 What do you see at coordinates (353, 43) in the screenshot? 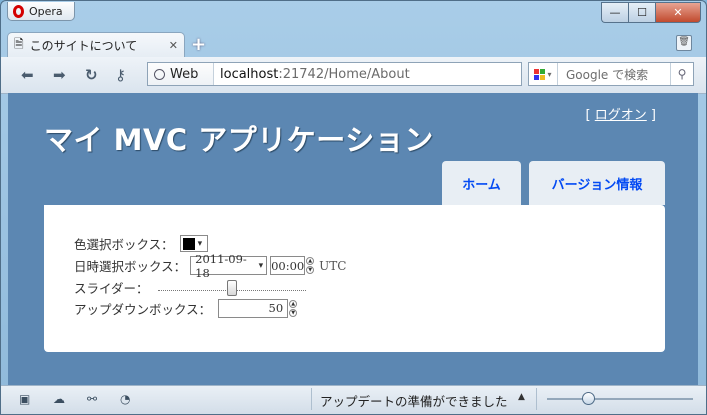
I see `tab-bar: 🗎 このサイトについて ✕ + 🗑` at bounding box center [353, 43].